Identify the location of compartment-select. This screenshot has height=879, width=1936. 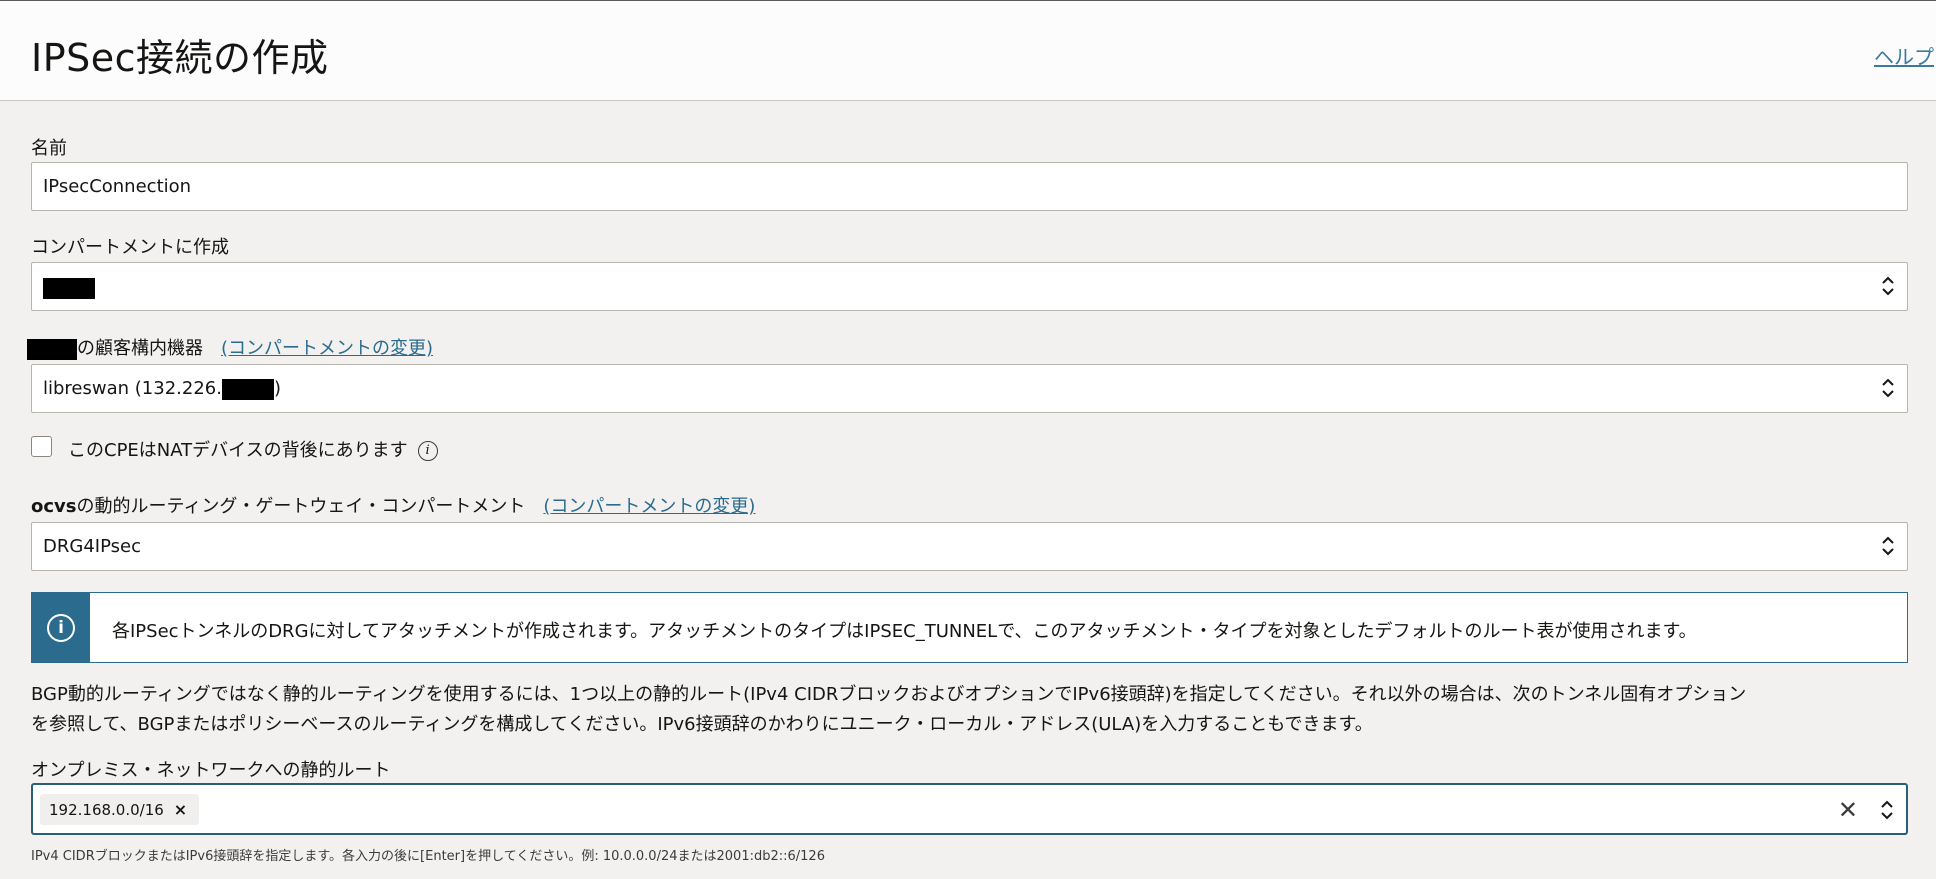
(969, 286).